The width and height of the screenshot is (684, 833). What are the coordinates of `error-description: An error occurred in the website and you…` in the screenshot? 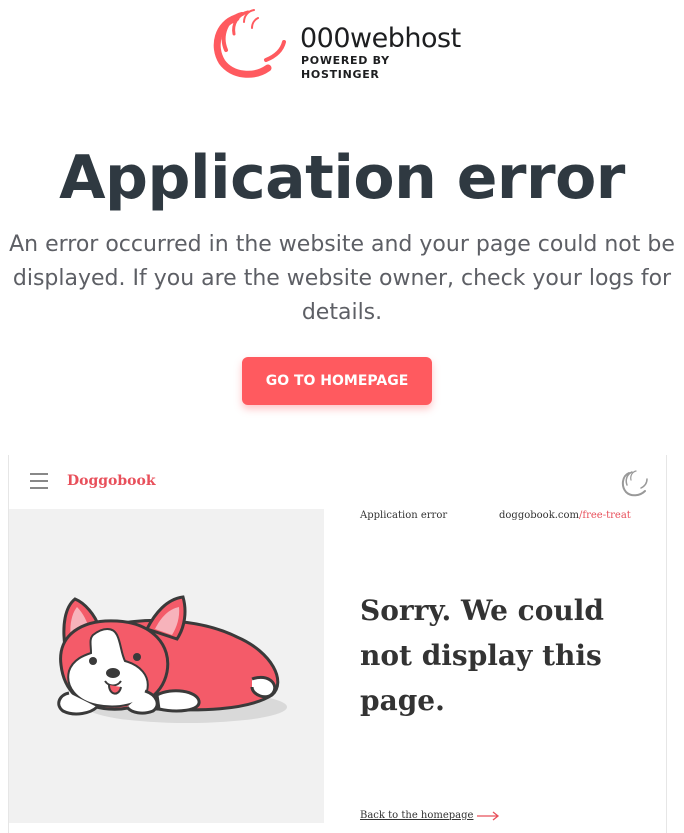 It's located at (342, 278).